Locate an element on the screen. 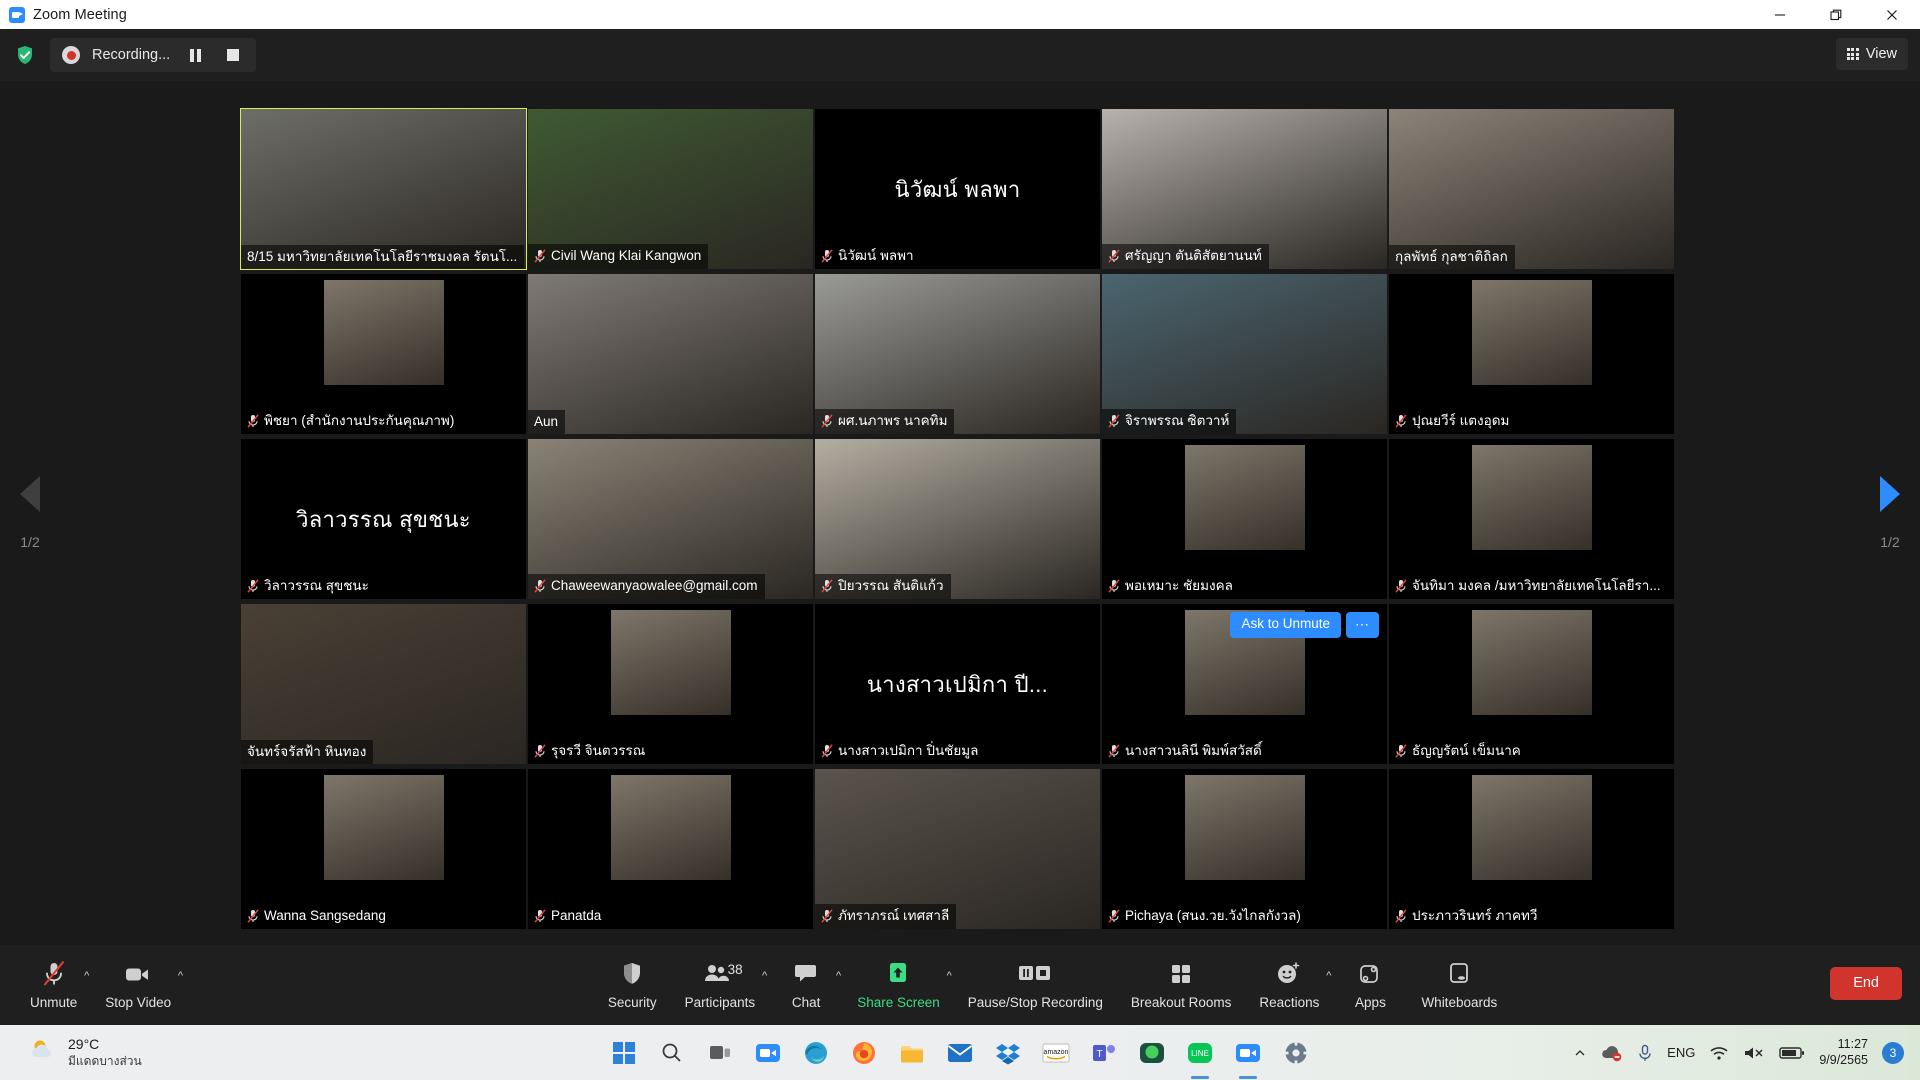  whiteboards-label: Whiteboards is located at coordinates (1459, 1002).